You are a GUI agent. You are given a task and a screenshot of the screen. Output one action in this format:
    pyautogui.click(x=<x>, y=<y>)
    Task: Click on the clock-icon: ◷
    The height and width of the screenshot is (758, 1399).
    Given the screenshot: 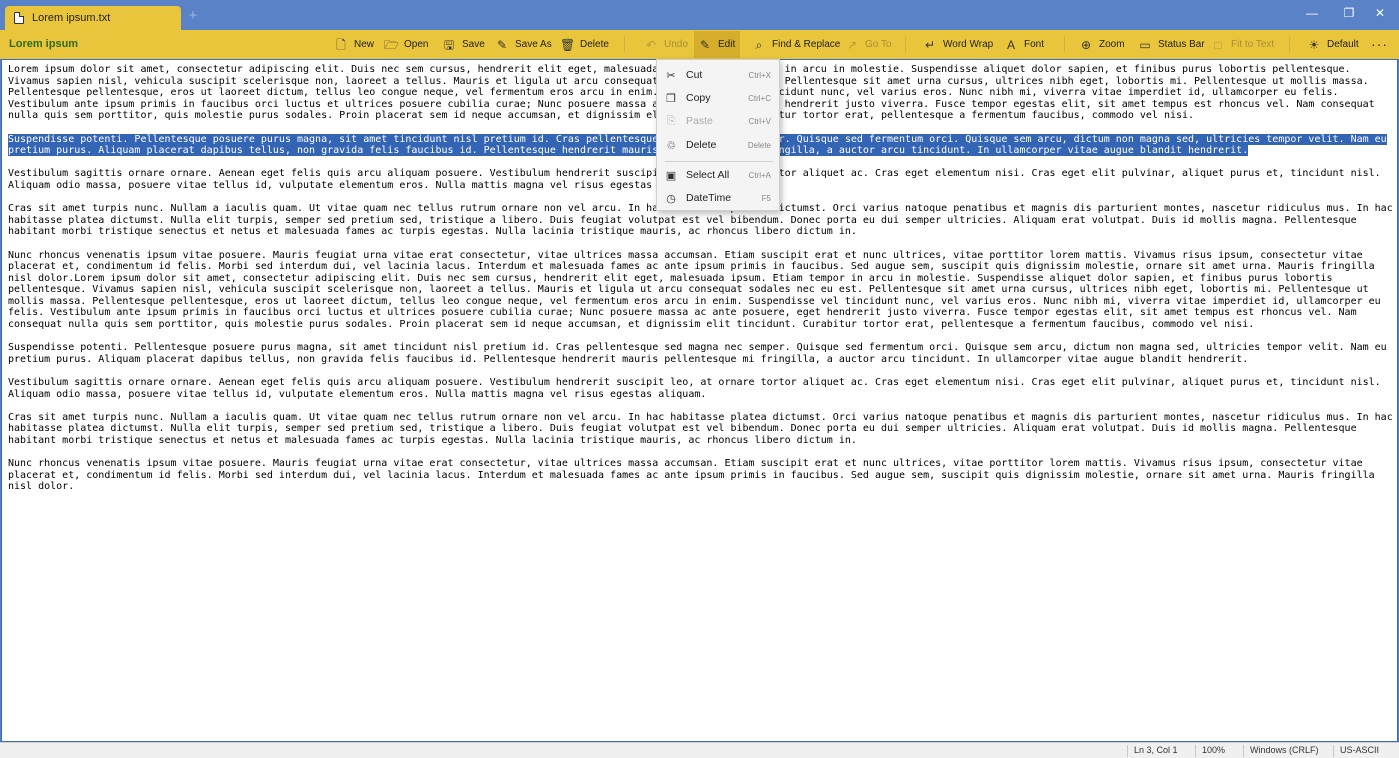 What is the action you would take?
    pyautogui.click(x=671, y=198)
    